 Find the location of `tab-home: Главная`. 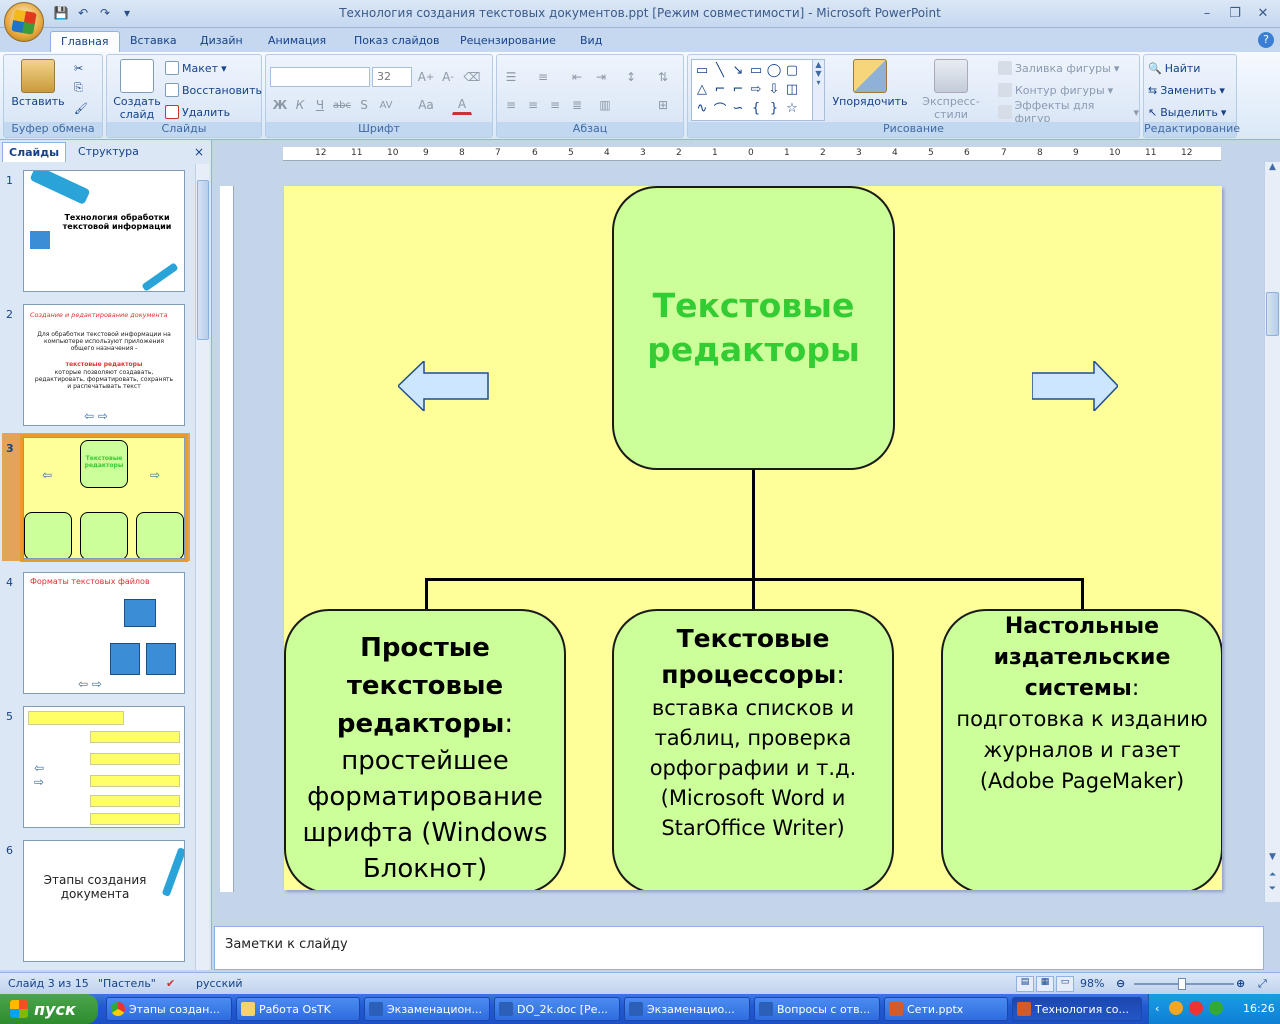

tab-home: Главная is located at coordinates (85, 41).